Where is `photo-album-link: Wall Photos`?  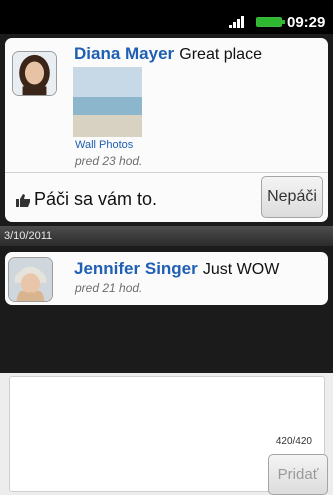
photo-album-link: Wall Photos is located at coordinates (104, 145).